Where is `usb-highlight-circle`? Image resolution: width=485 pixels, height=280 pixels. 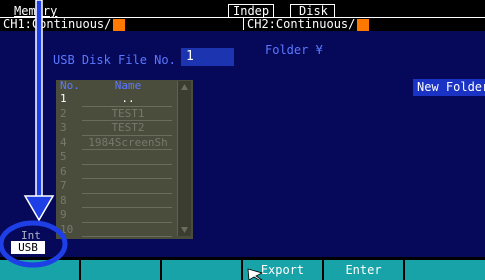 usb-highlight-circle is located at coordinates (34, 244).